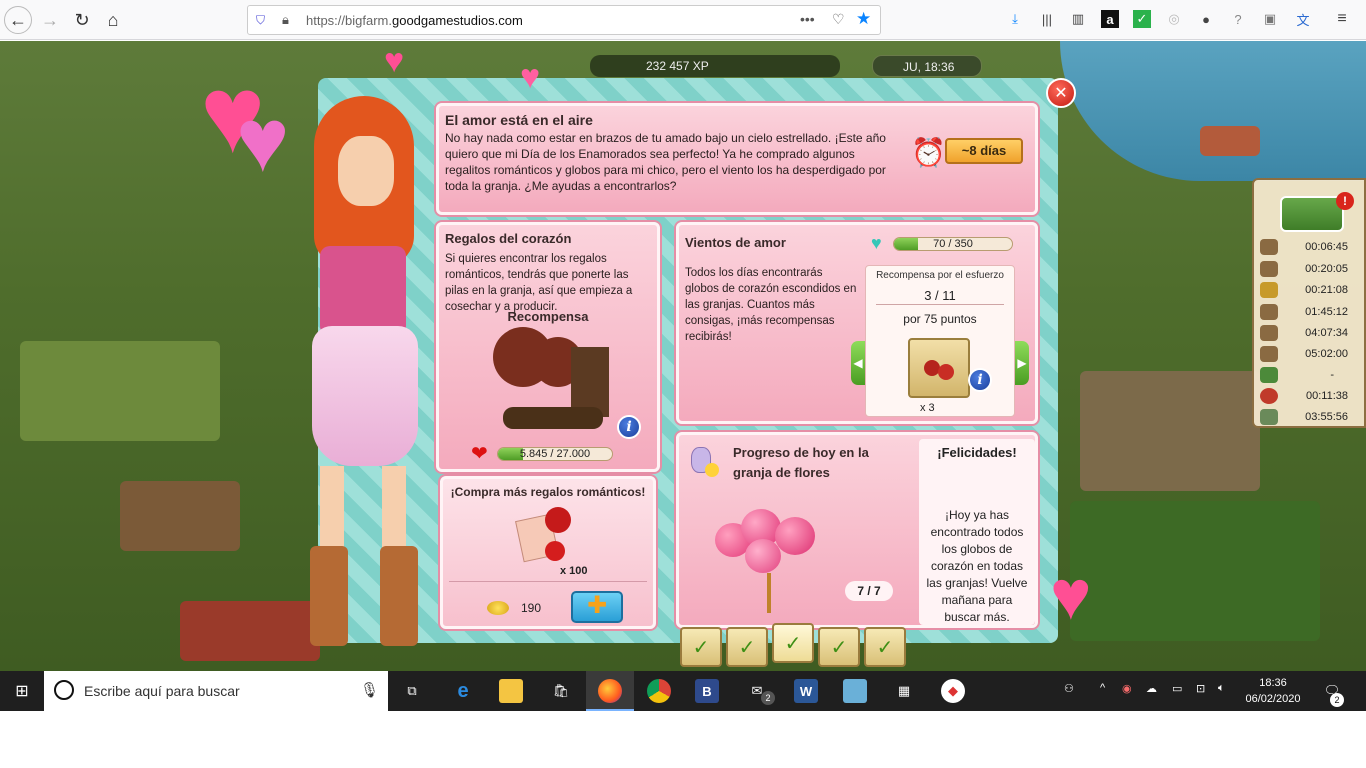 This screenshot has height=768, width=1366. I want to click on regalos-title: Regalos del corazón, so click(508, 238).